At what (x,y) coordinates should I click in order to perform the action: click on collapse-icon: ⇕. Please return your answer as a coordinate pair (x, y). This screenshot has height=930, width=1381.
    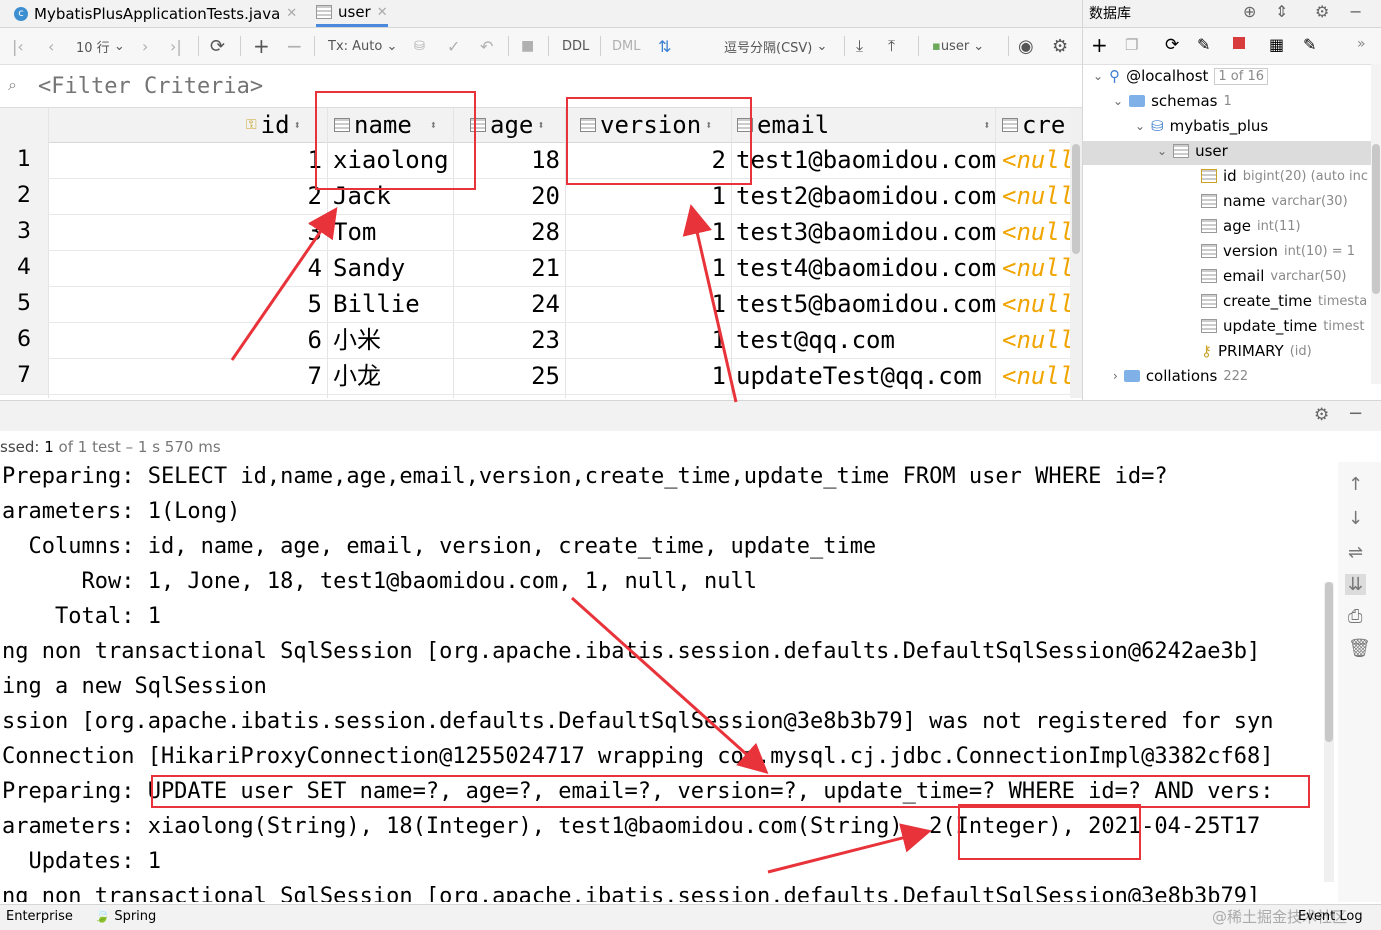
    Looking at the image, I should click on (1281, 11).